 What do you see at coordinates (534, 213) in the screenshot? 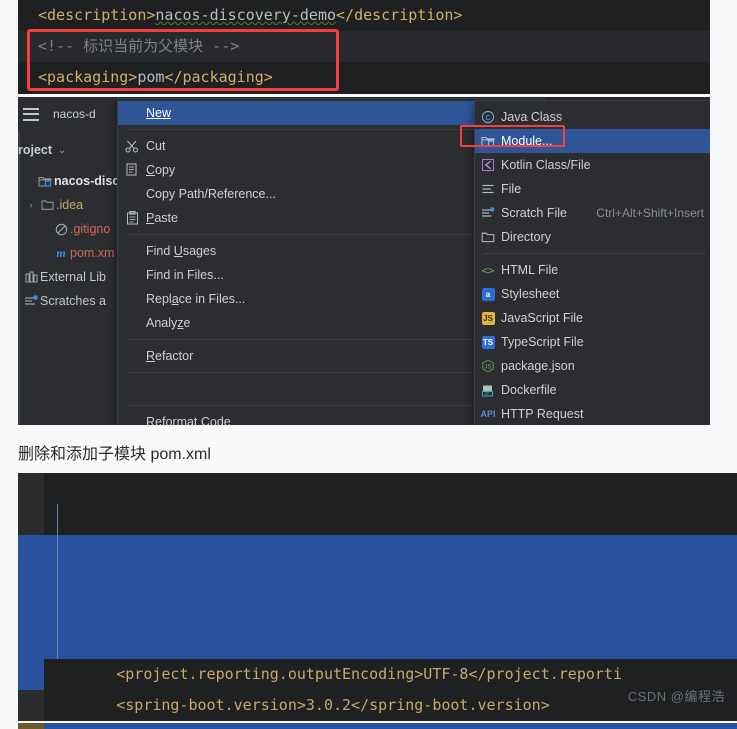
I see `submenu-item-label: Scratch File` at bounding box center [534, 213].